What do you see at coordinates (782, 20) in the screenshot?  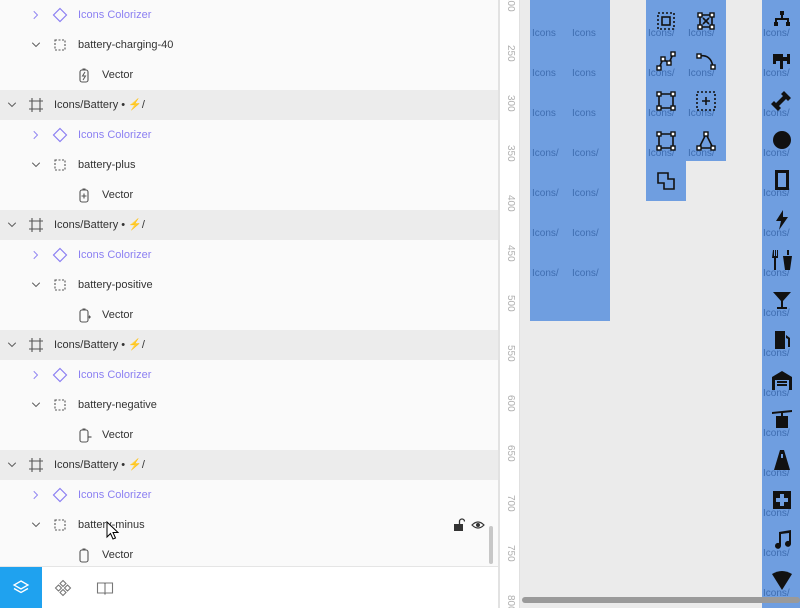 I see `hierarchy-icon` at bounding box center [782, 20].